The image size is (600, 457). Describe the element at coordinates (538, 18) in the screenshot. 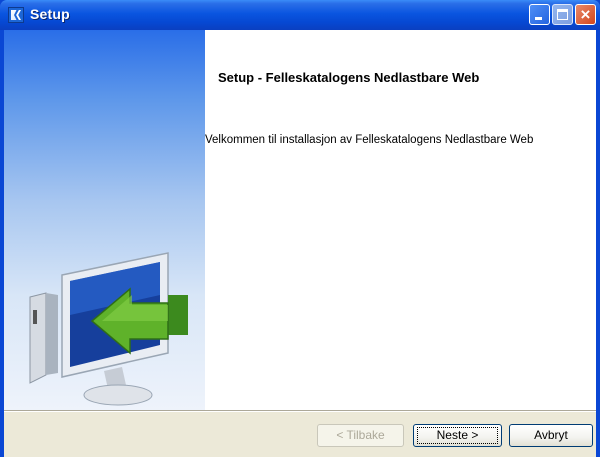

I see `minimize-icon` at that location.